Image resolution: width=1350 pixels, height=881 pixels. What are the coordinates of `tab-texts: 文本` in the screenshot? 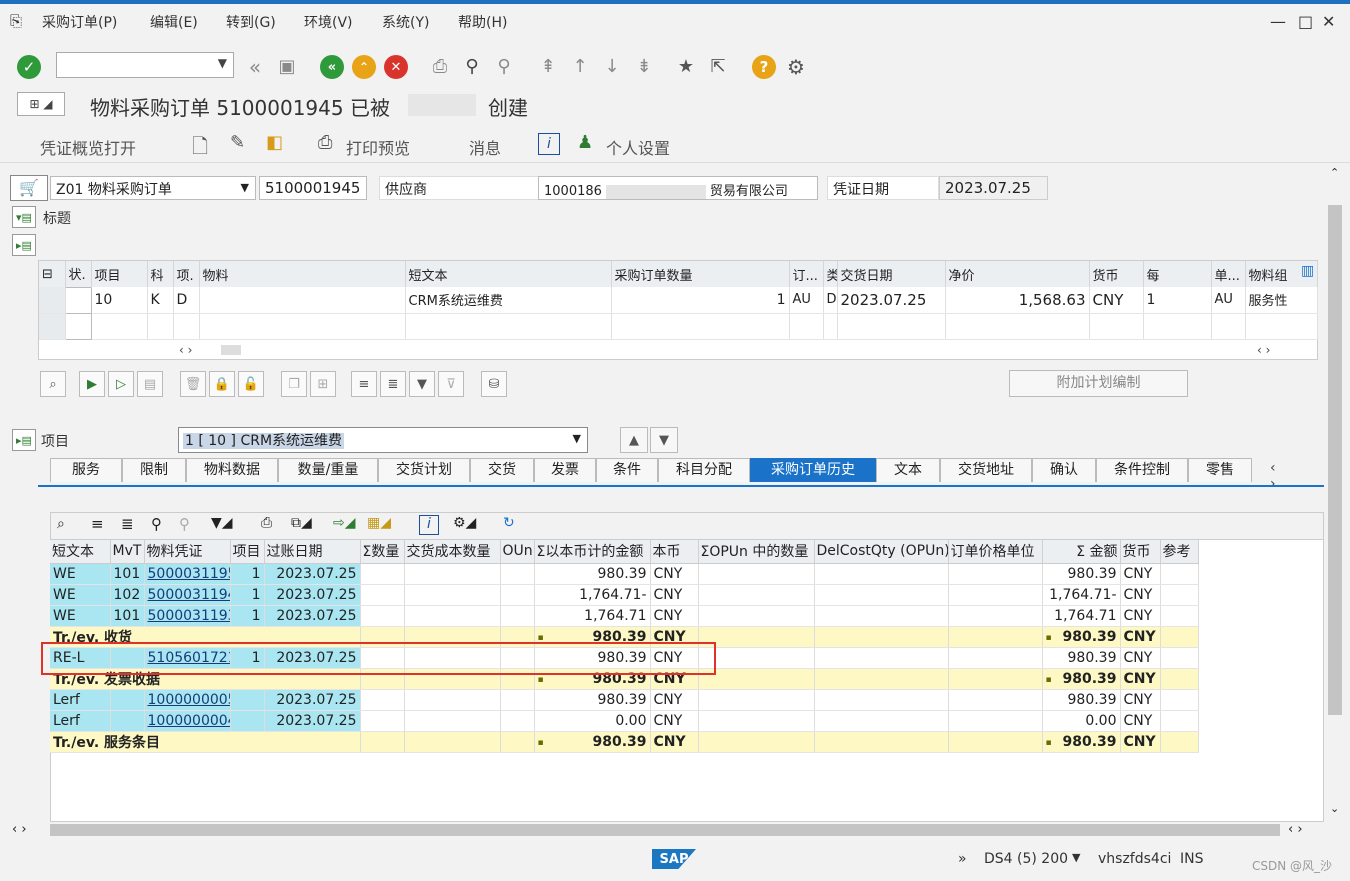 It's located at (908, 470).